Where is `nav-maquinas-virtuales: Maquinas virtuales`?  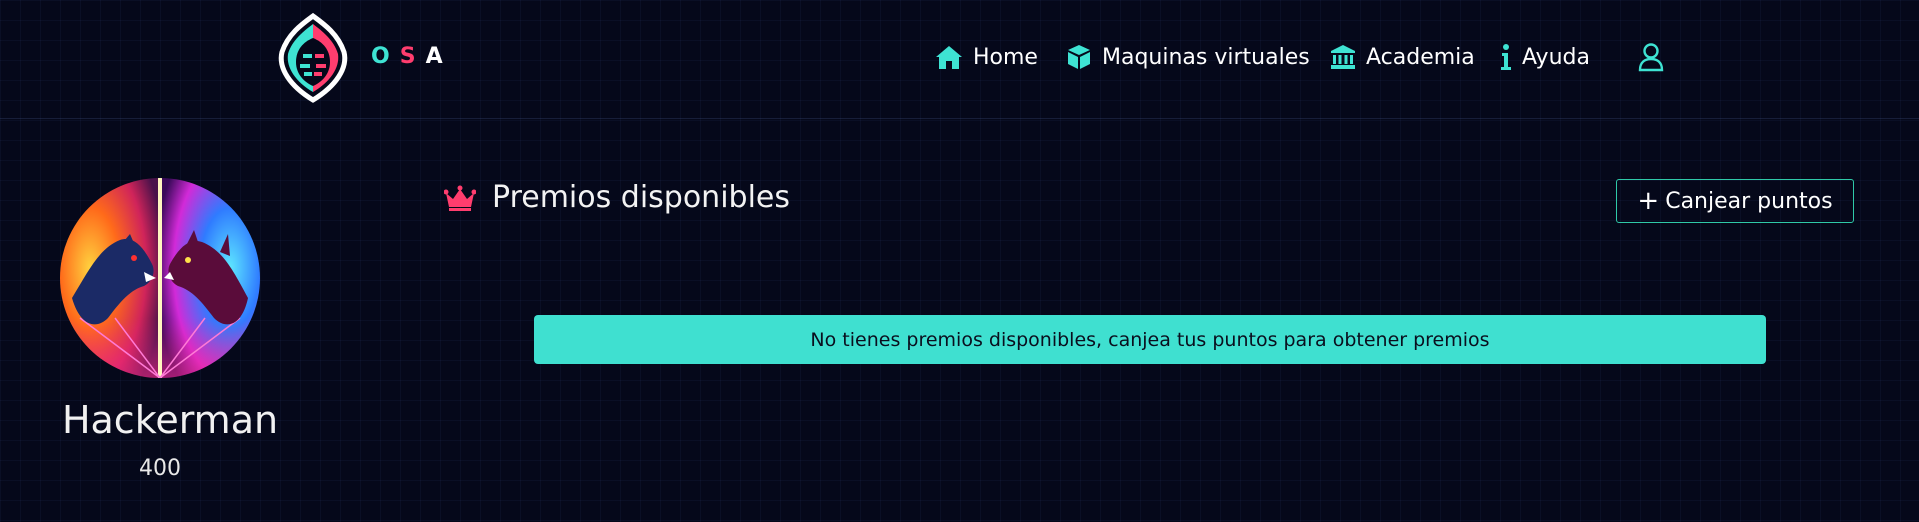
nav-maquinas-virtuales: Maquinas virtuales is located at coordinates (1188, 57).